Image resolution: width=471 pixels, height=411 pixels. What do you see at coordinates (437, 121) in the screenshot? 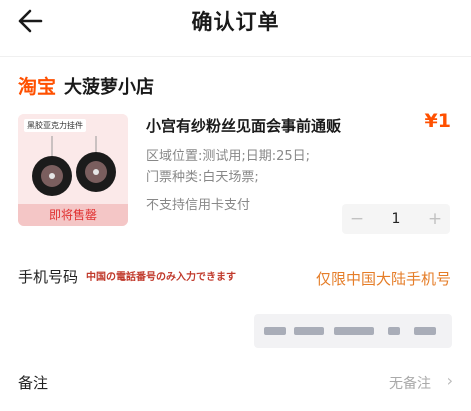
I see `product-price: ¥1` at bounding box center [437, 121].